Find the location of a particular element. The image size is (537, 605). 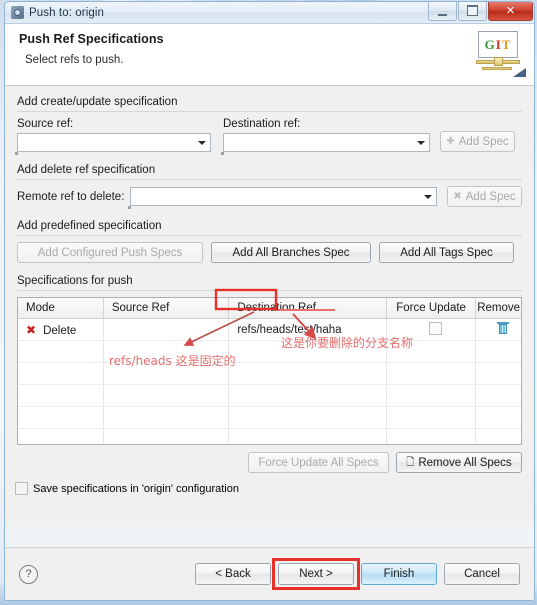

close-icon: ✕ is located at coordinates (510, 10).